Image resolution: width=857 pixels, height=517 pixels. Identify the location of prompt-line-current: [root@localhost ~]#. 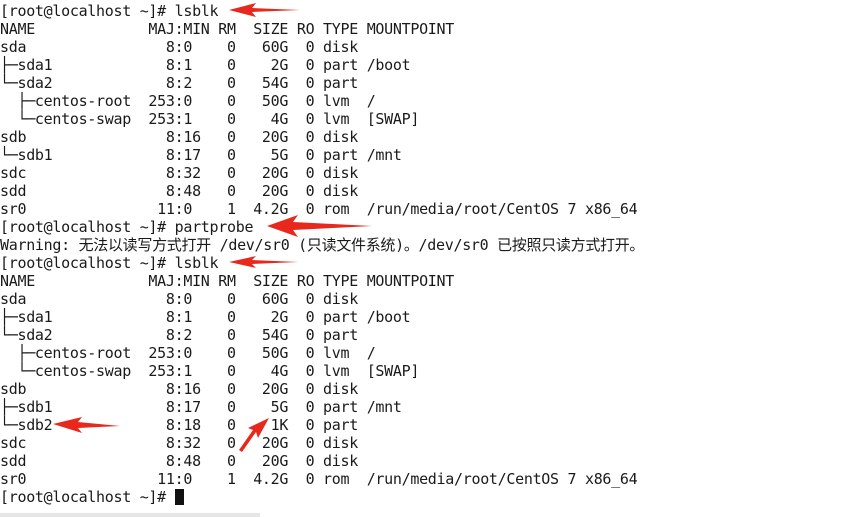
(92, 497).